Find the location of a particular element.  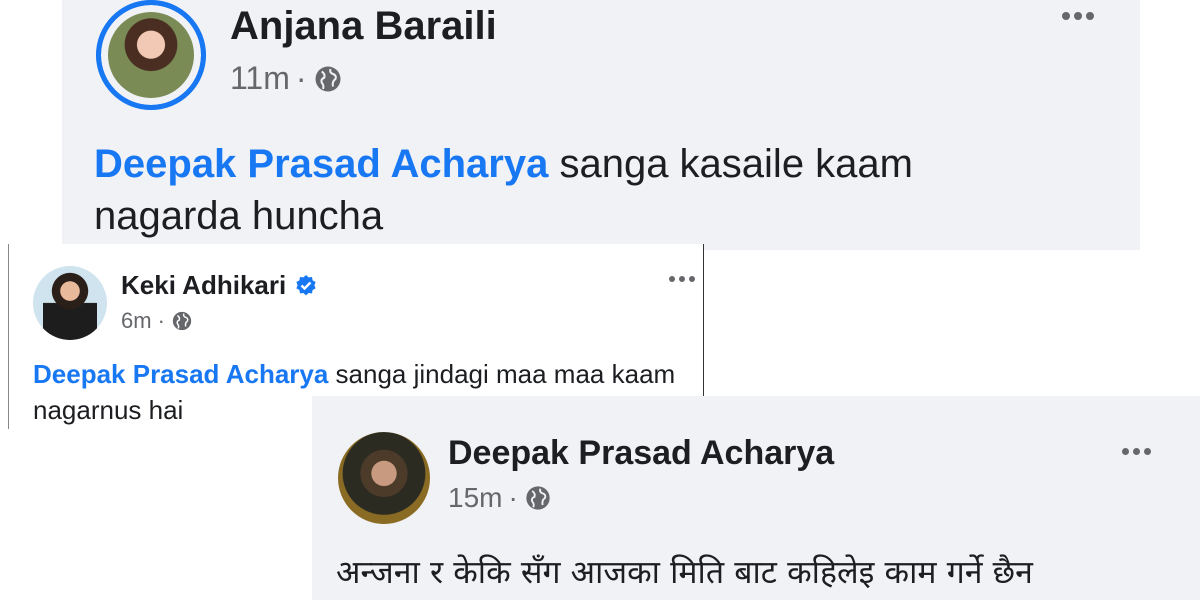

post-meta: 15m · is located at coordinates (500, 498).